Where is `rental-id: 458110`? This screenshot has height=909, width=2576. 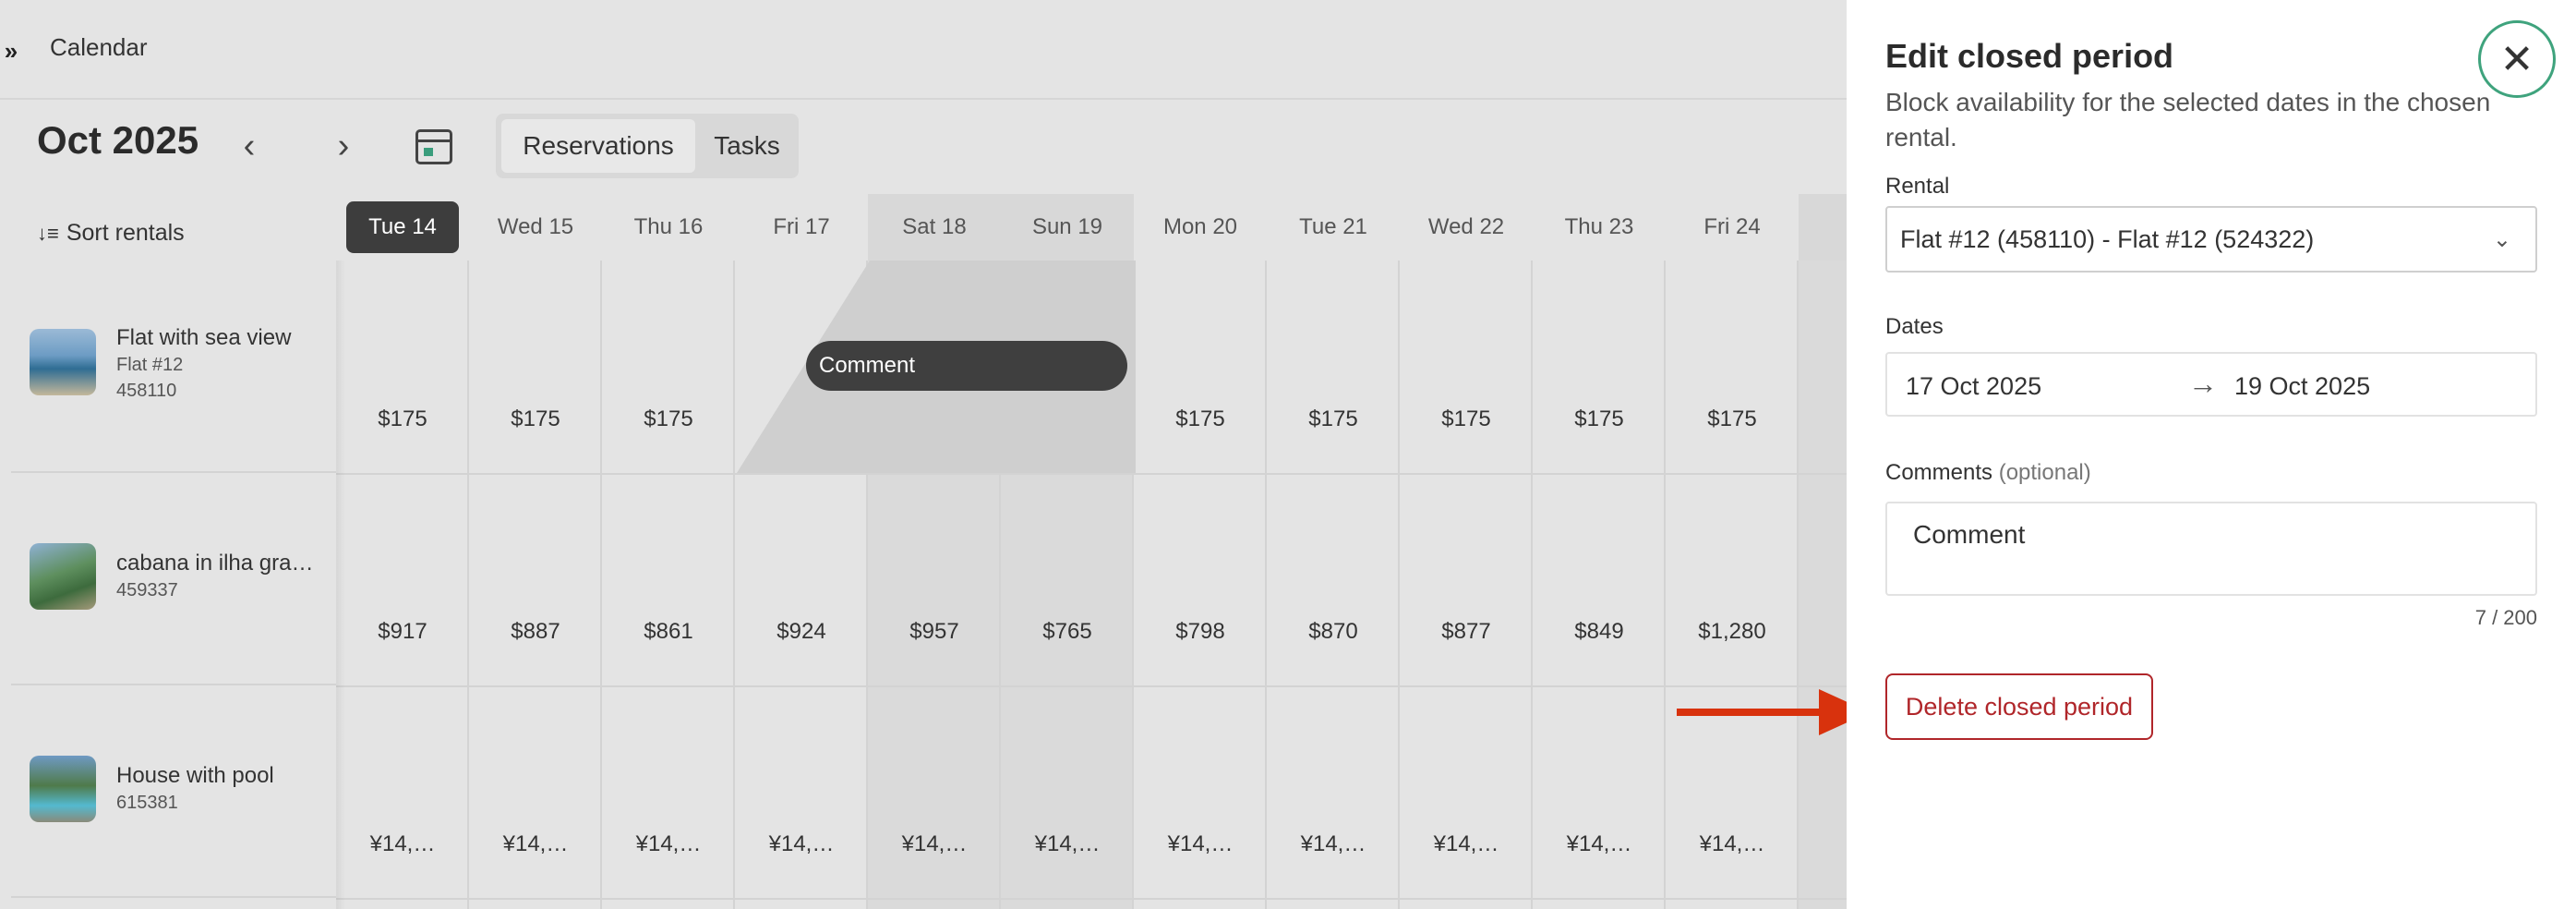
rental-id: 458110 is located at coordinates (146, 391).